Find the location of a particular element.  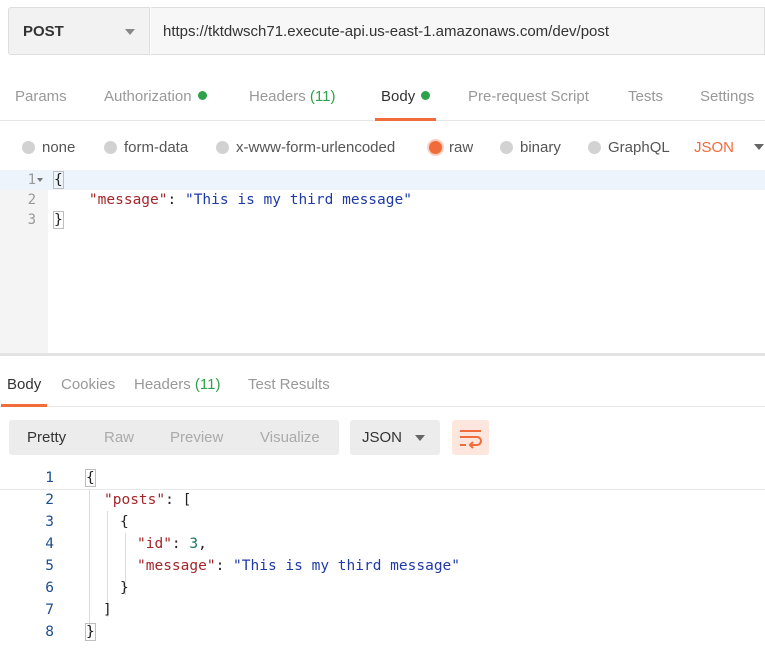

response-tabs: Body Cookies Headers (11) Test Results is located at coordinates (382, 387).